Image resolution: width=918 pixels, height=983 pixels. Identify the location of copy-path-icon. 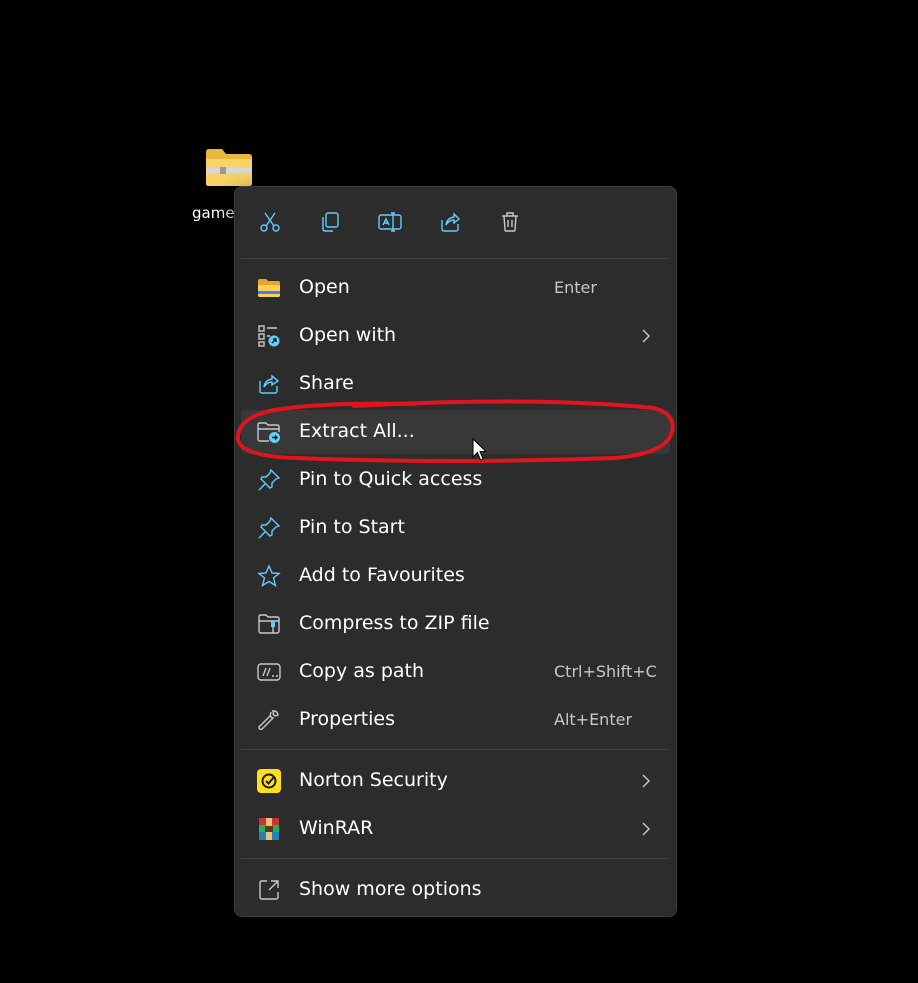
(269, 672).